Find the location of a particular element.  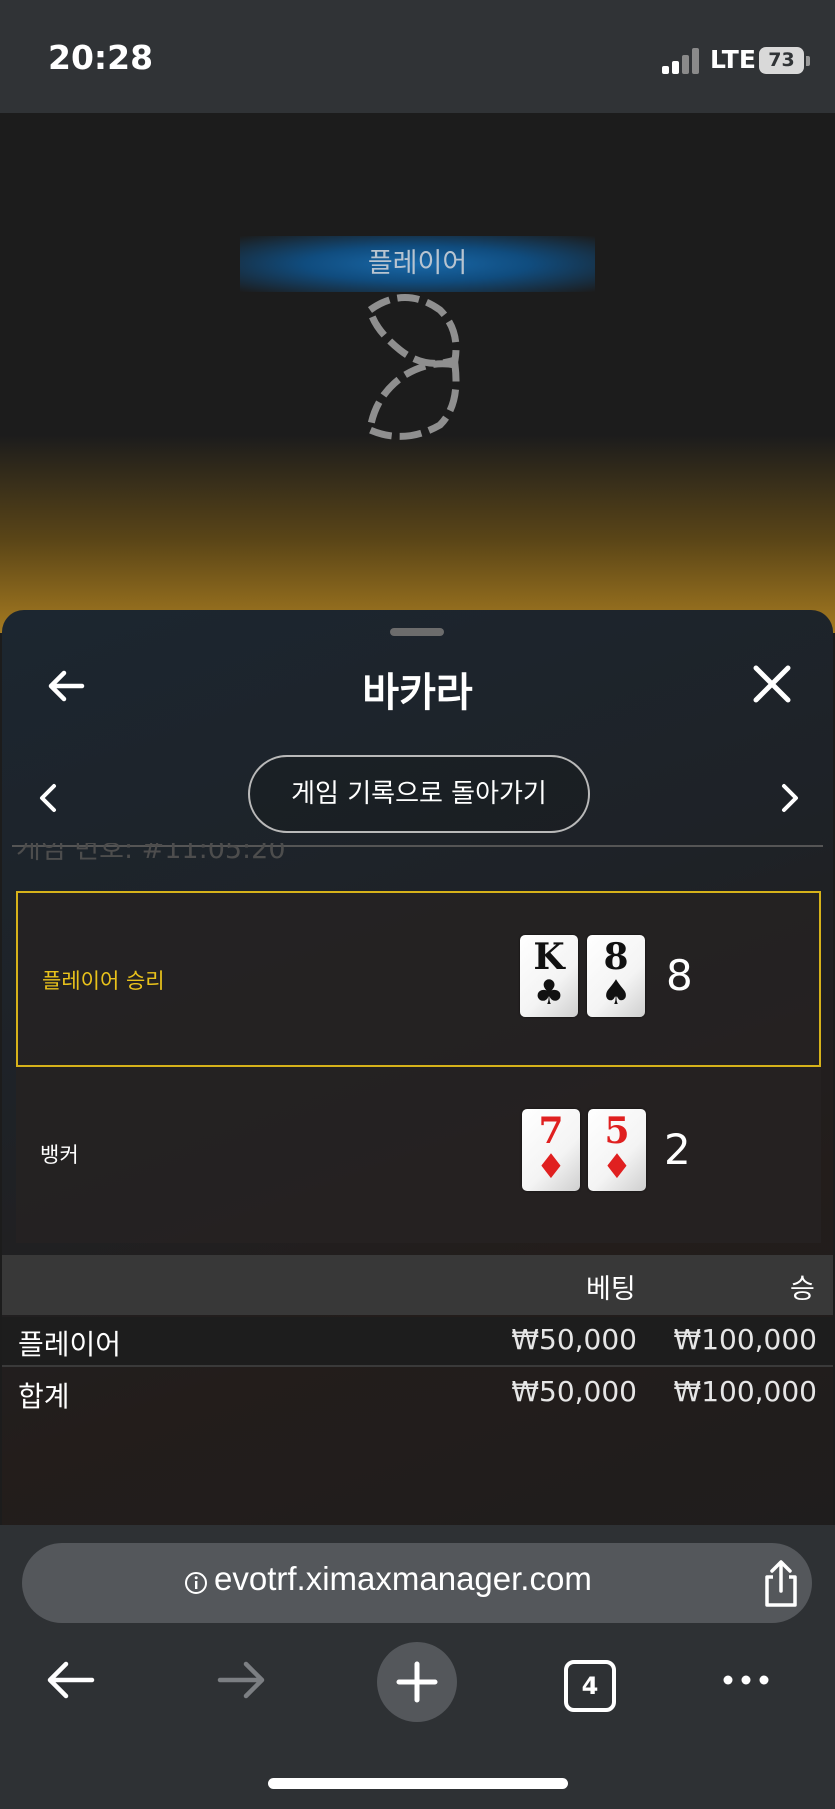

share-icon is located at coordinates (781, 1584).